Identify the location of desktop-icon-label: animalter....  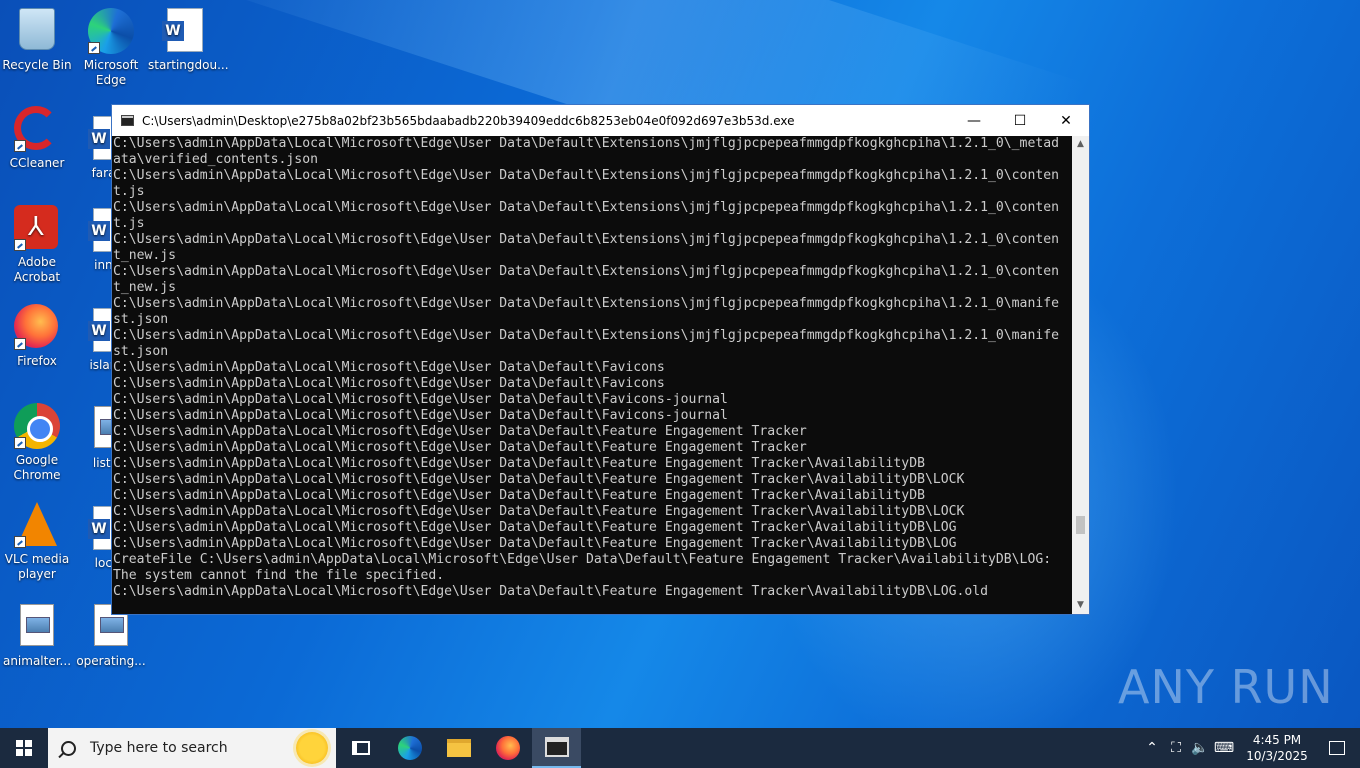
(37, 661).